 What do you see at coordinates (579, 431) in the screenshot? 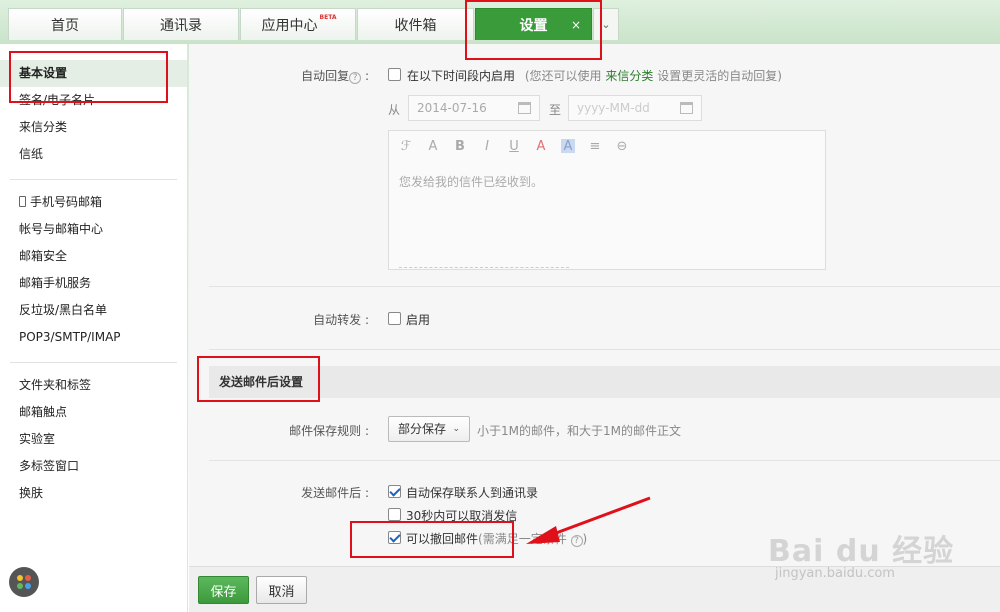
I see `save-rule-description: 小于1M的邮件，和大于1M的邮件正文` at bounding box center [579, 431].